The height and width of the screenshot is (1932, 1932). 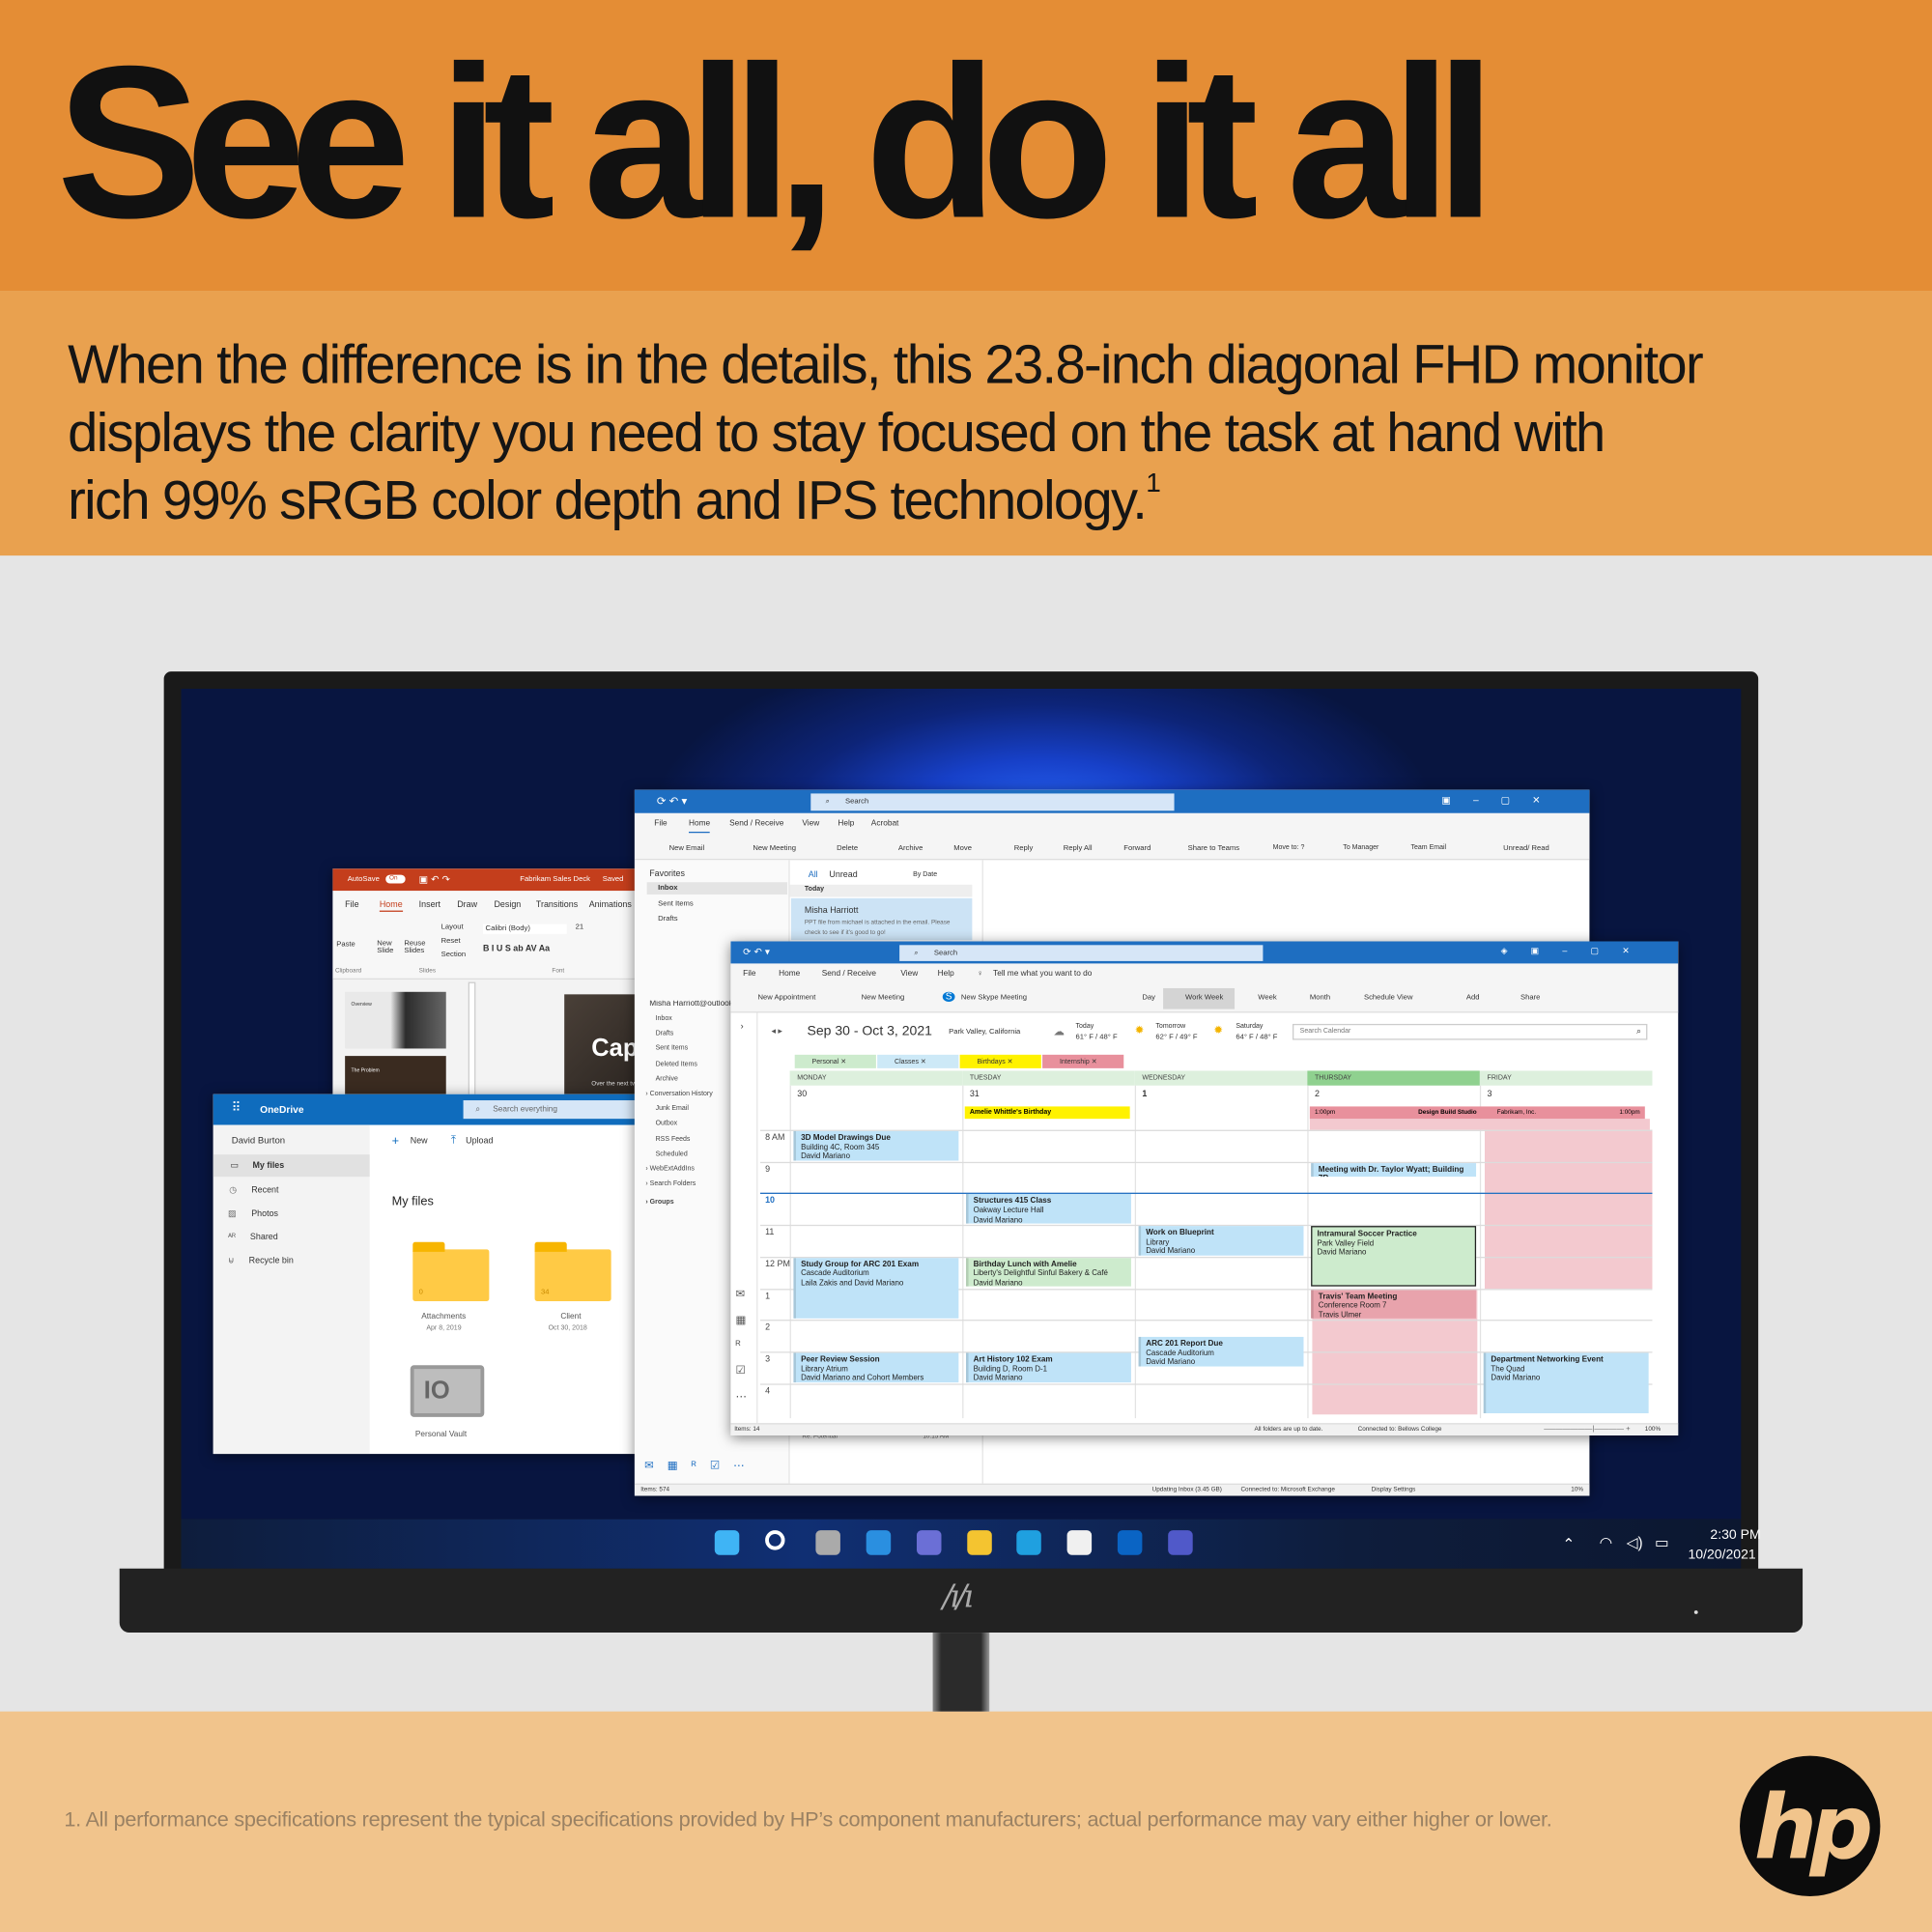 What do you see at coordinates (1526, 849) in the screenshot?
I see `unread-read-button: Unread/ Read` at bounding box center [1526, 849].